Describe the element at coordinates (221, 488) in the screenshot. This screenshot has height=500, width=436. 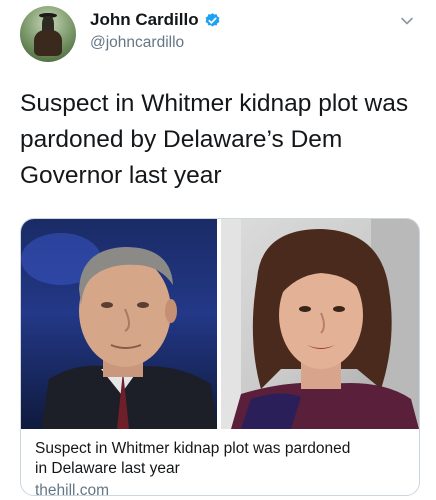
I see `card-domain: thehill.com` at that location.